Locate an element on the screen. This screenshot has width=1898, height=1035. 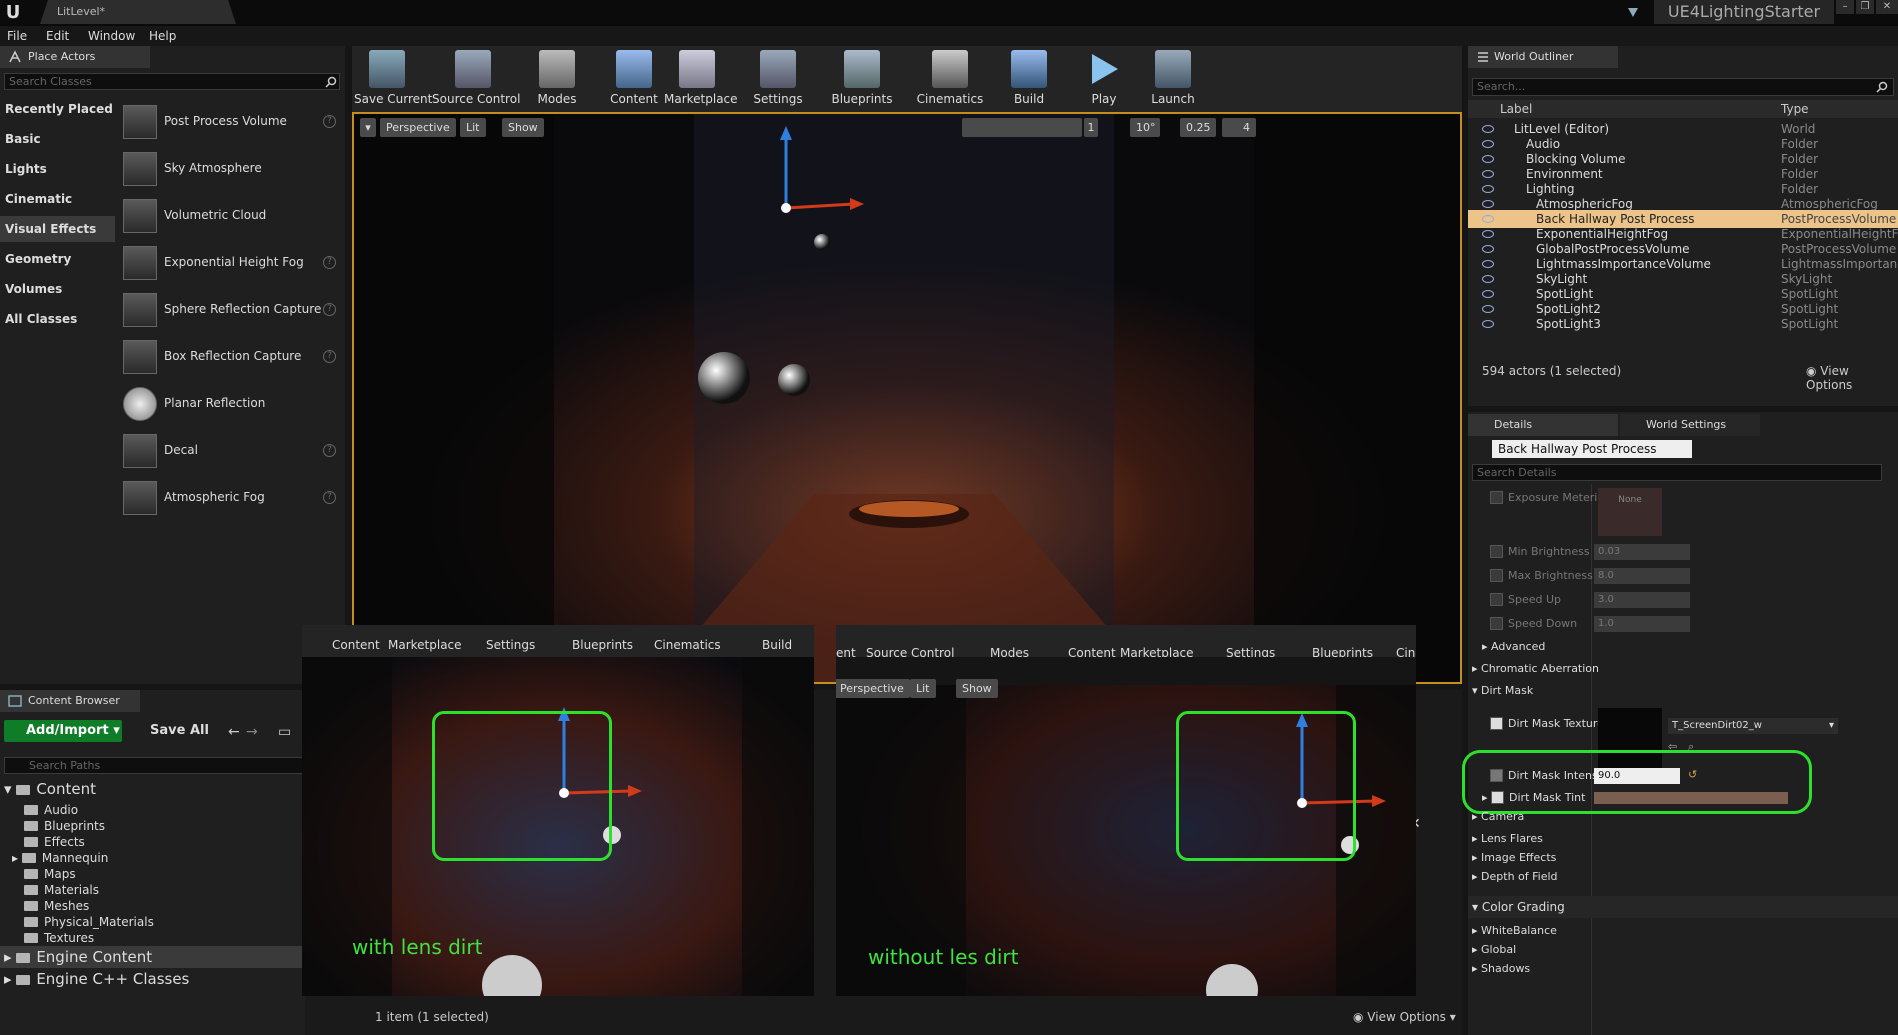
tree-engine-content: ▸ Engine Content is located at coordinates (152, 957).